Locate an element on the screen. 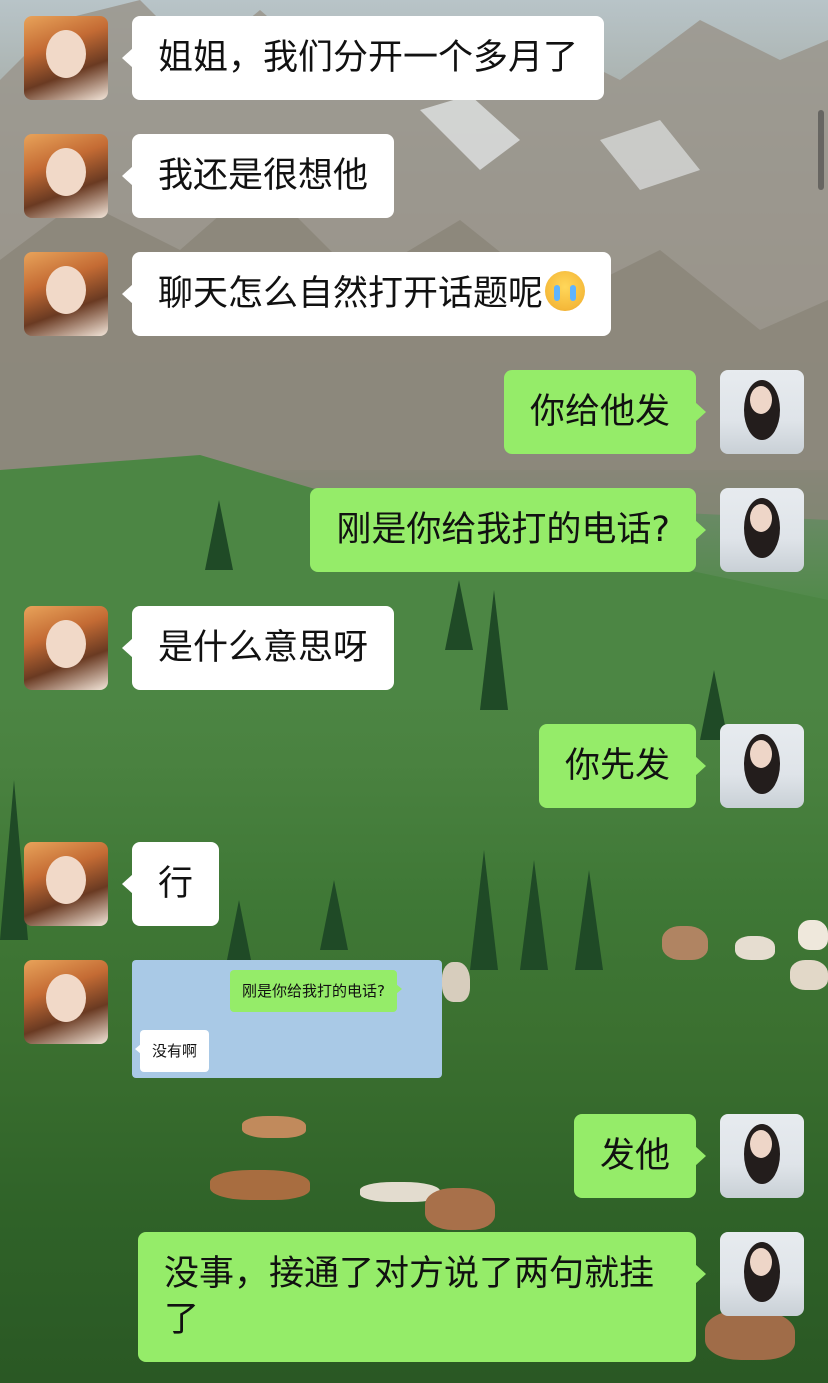 The width and height of the screenshot is (828, 1383). message-bubble: 没事，接通了对方说了两句就挂了 is located at coordinates (422, 1297).